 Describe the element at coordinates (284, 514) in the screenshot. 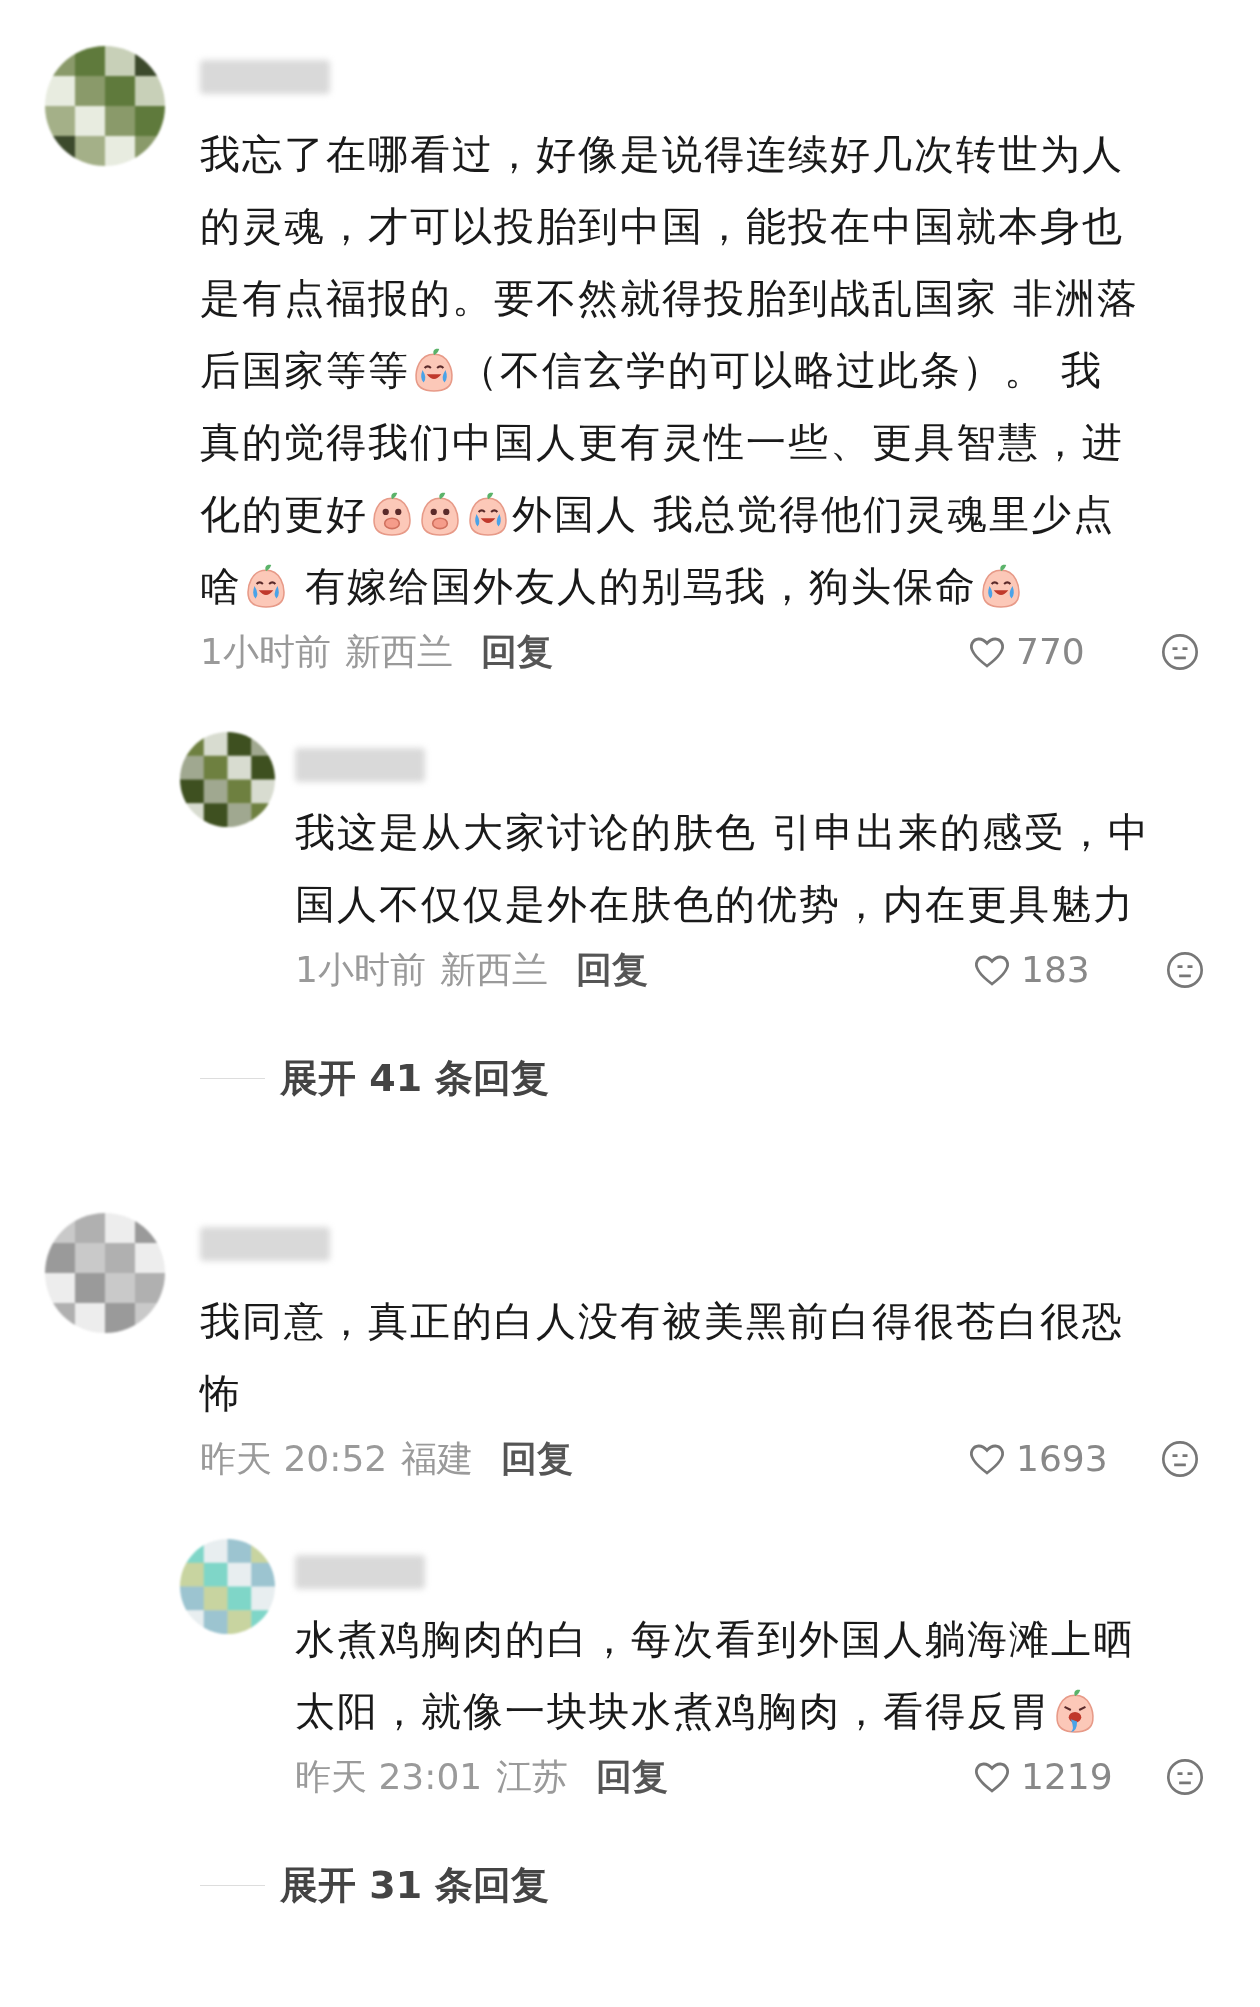

I see `comment-text: 化的更好` at that location.